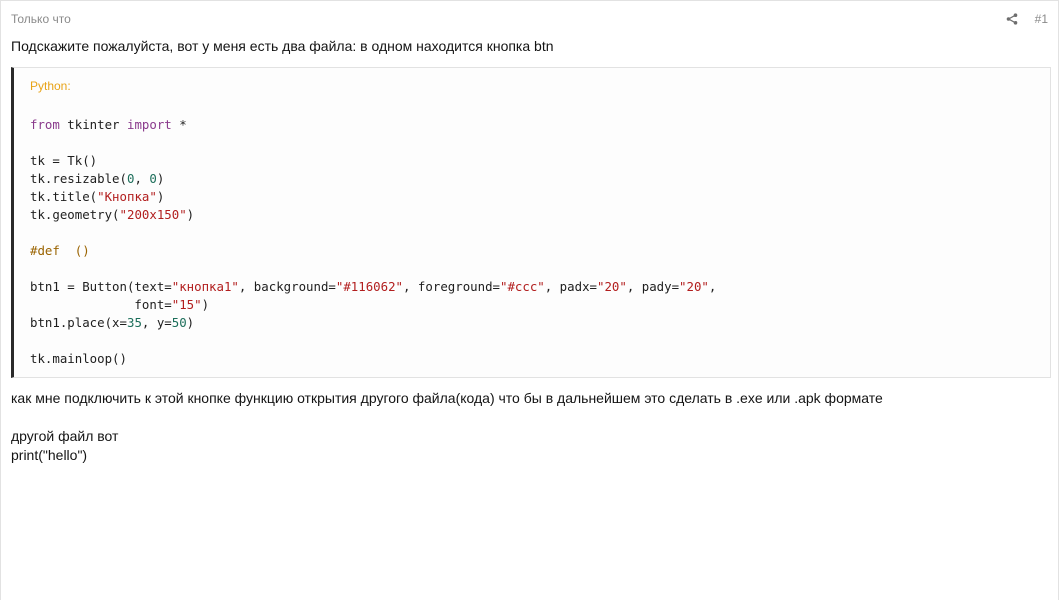 This screenshot has width=1060, height=600. Describe the element at coordinates (78, 178) in the screenshot. I see `code-token-plain: tk.resizable(` at that location.